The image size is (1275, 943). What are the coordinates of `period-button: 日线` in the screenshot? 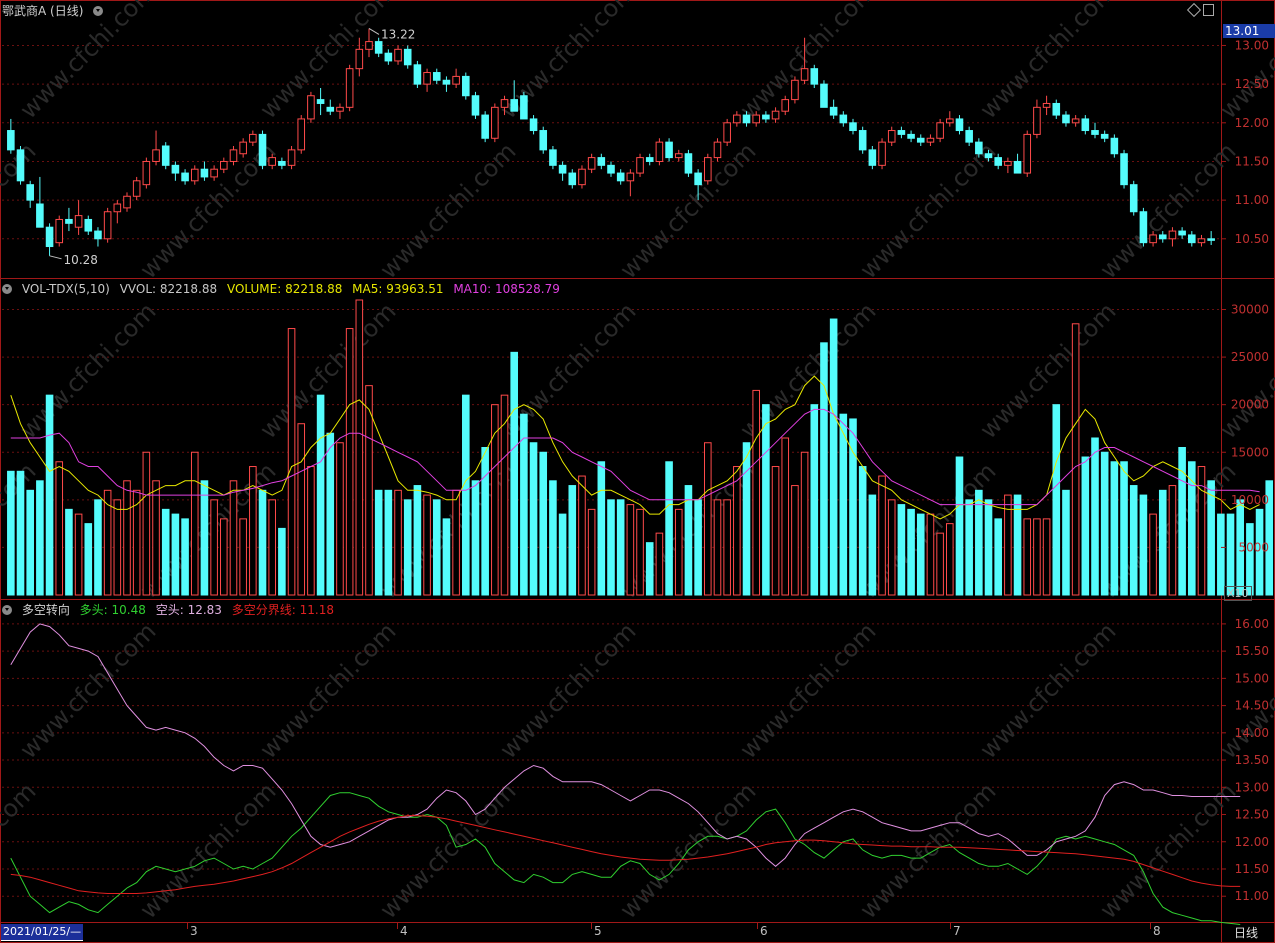 It's located at (1246, 932).